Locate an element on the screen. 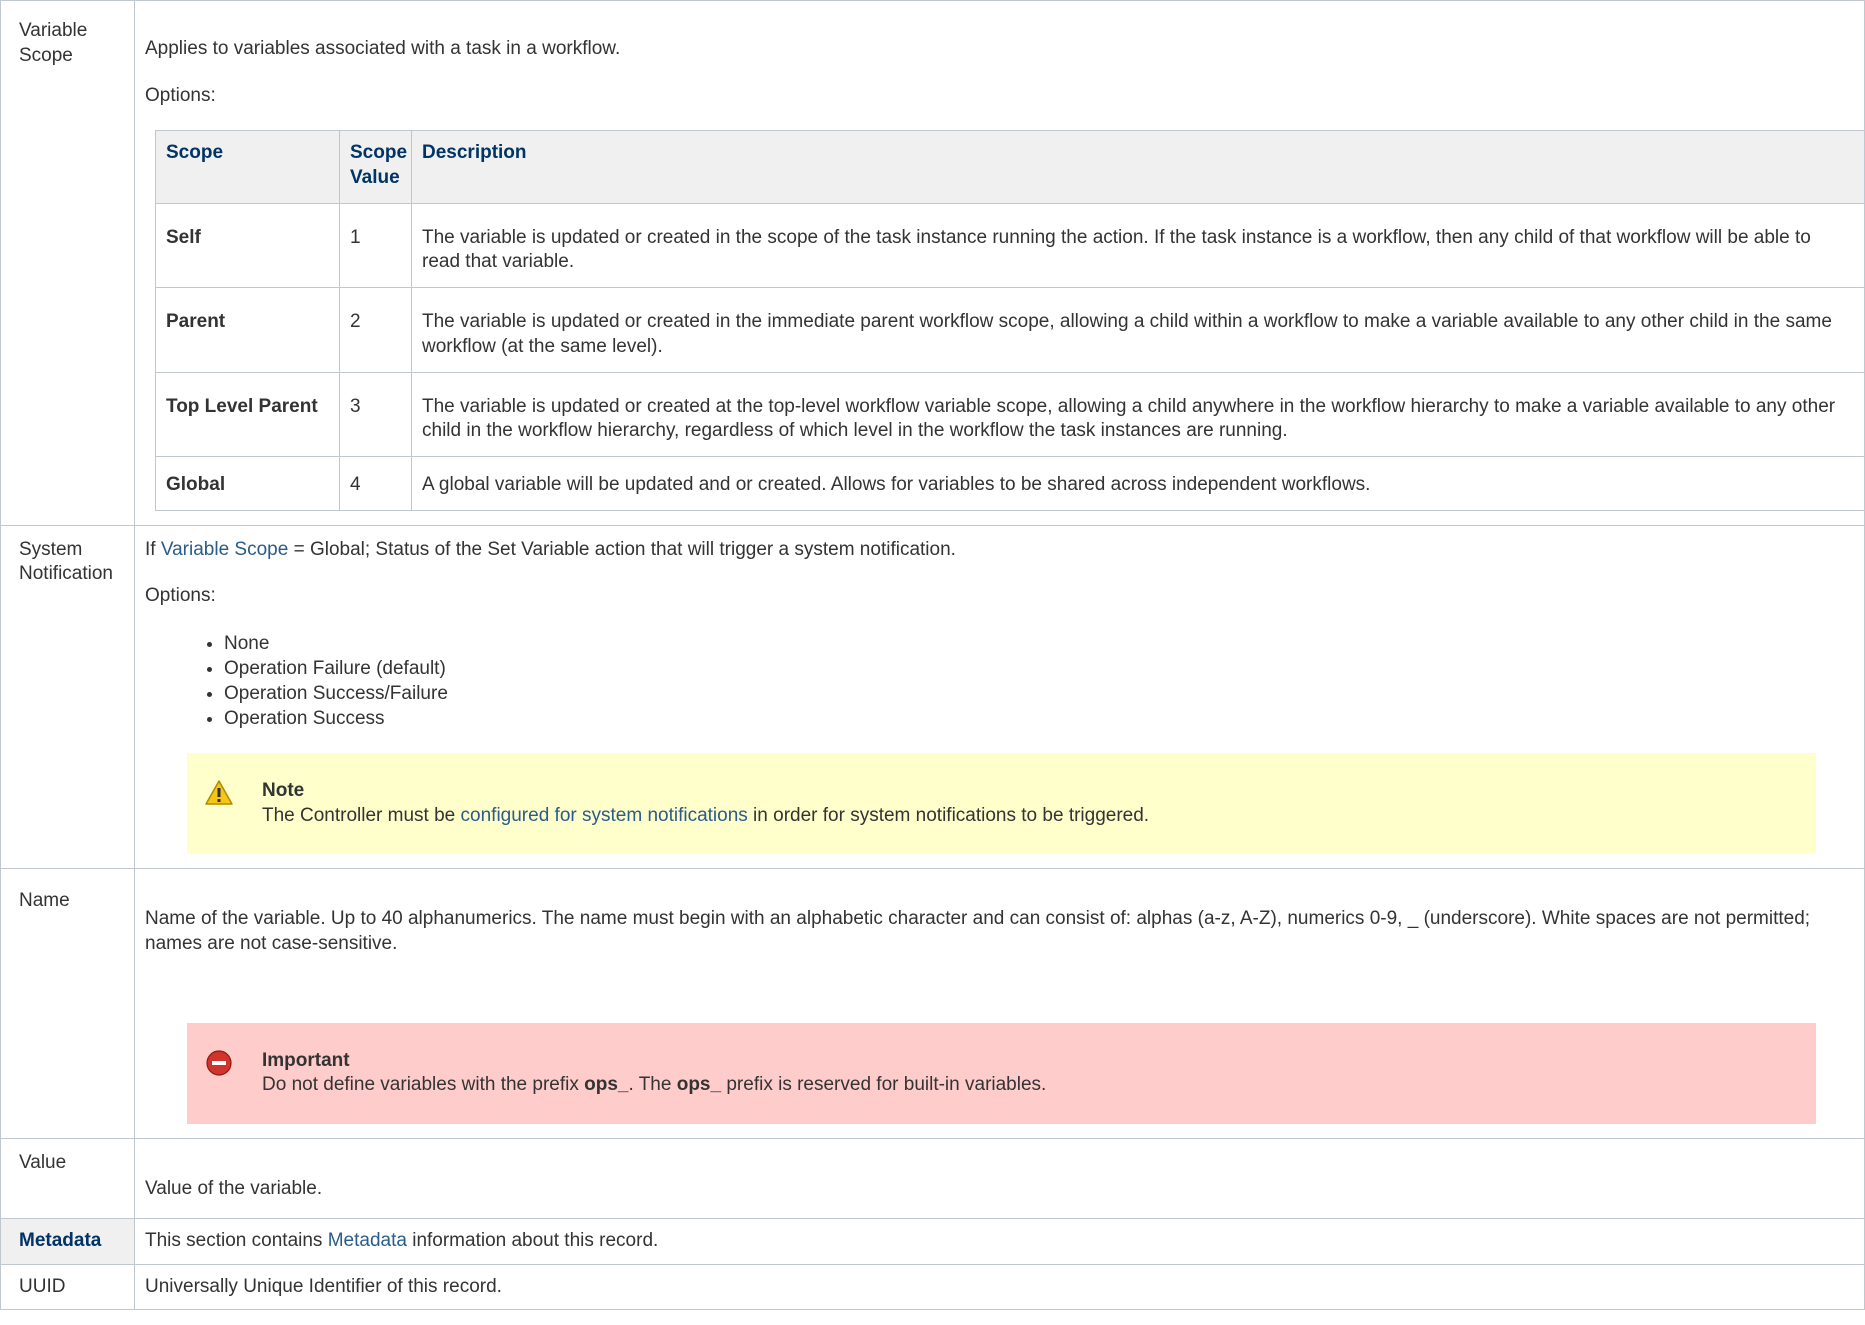 The height and width of the screenshot is (1325, 1865). scope-name: Top Level Parent is located at coordinates (247, 414).